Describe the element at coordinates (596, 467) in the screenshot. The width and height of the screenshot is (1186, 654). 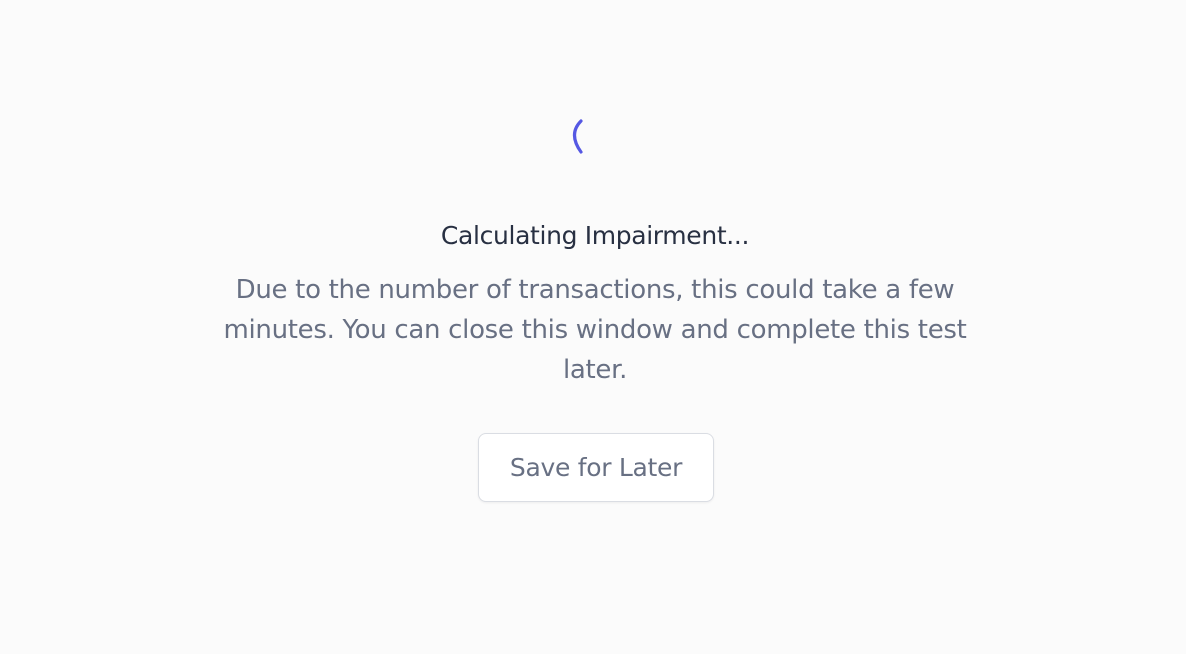
I see `save-for-later-button: Save for Later` at that location.